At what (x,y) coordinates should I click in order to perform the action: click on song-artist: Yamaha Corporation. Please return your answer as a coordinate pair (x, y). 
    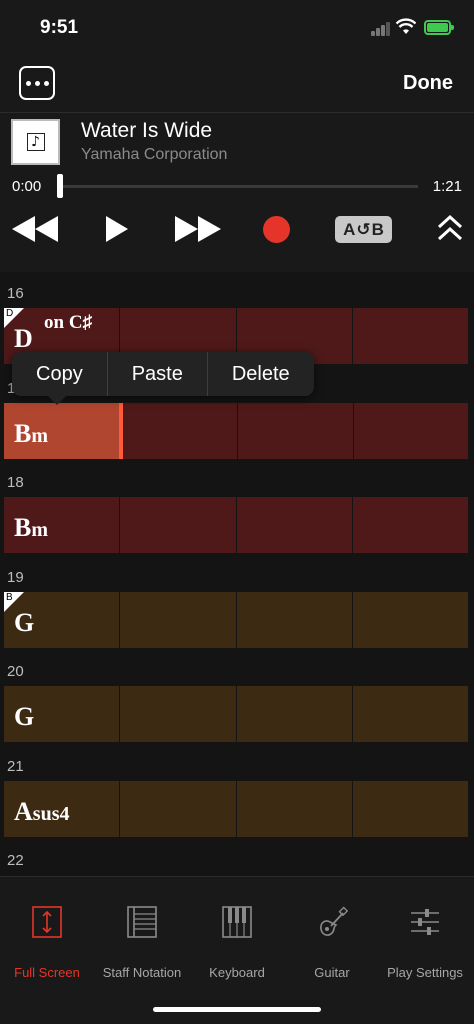
    Looking at the image, I should click on (154, 154).